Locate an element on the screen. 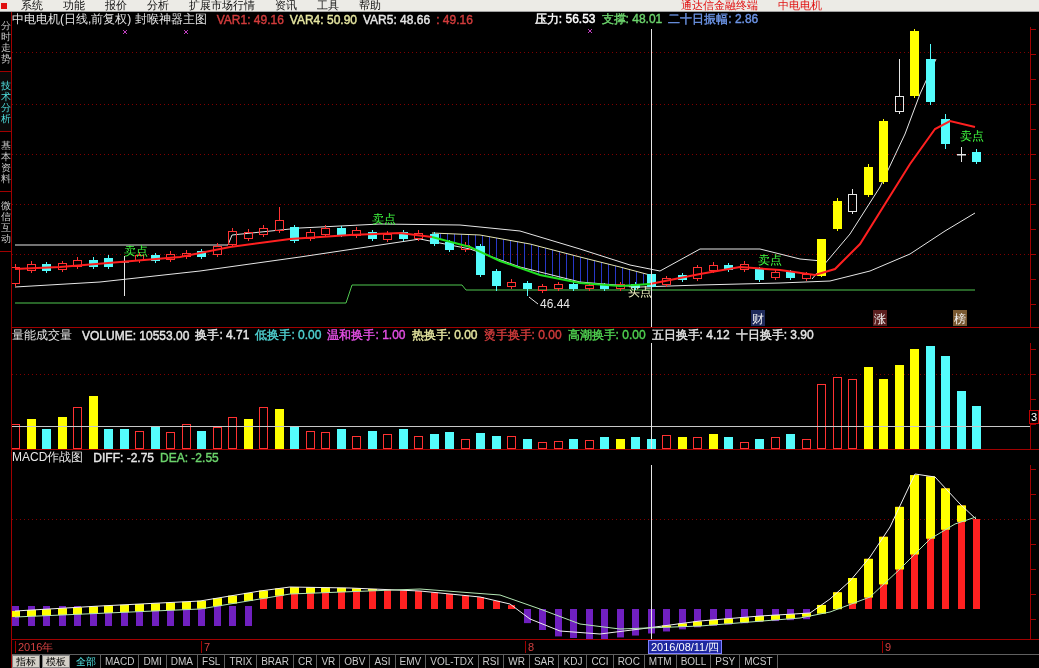  cursor-date-label: 2016/08/11/四 is located at coordinates (685, 647).